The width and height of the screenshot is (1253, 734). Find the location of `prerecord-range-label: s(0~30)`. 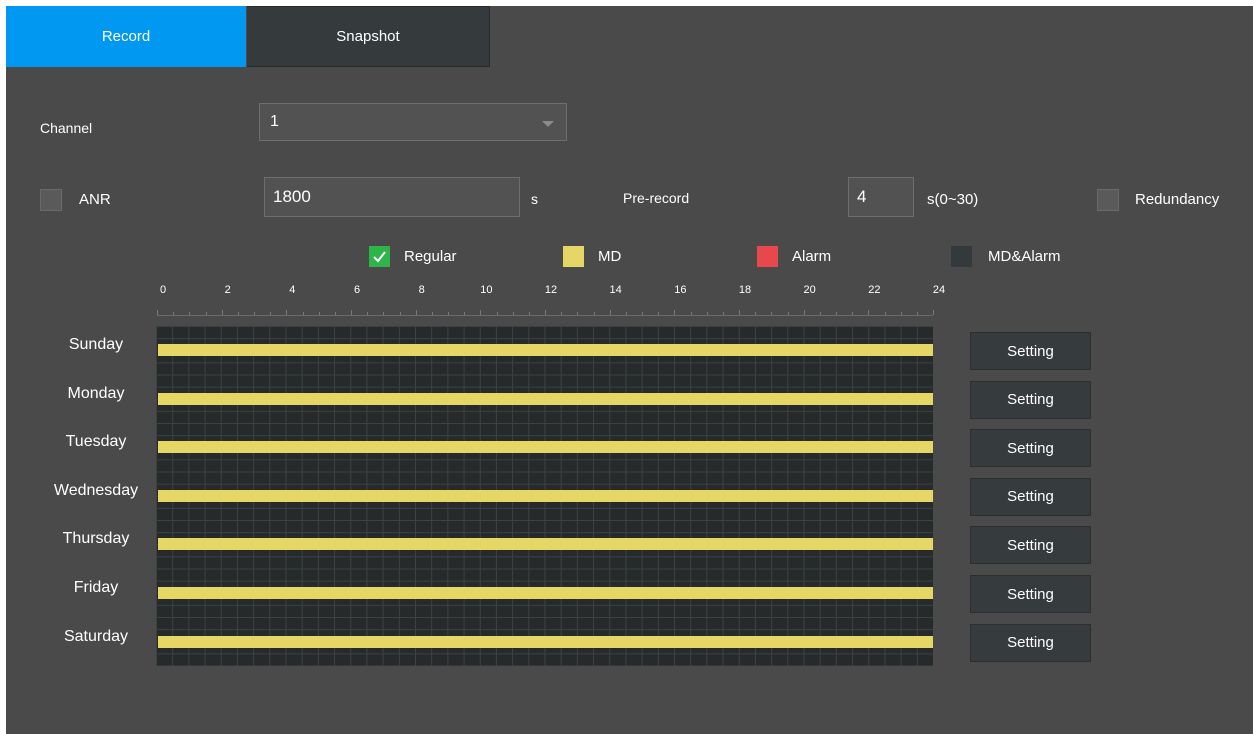

prerecord-range-label: s(0~30) is located at coordinates (953, 199).